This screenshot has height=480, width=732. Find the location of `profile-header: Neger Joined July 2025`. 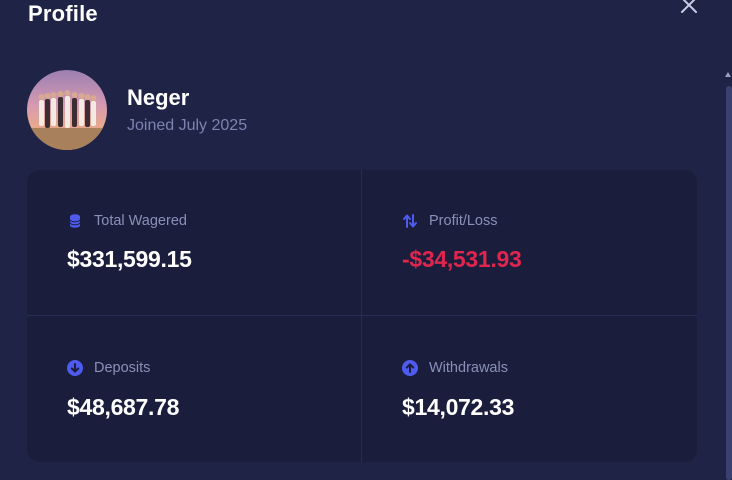

profile-header: Neger Joined July 2025 is located at coordinates (137, 110).